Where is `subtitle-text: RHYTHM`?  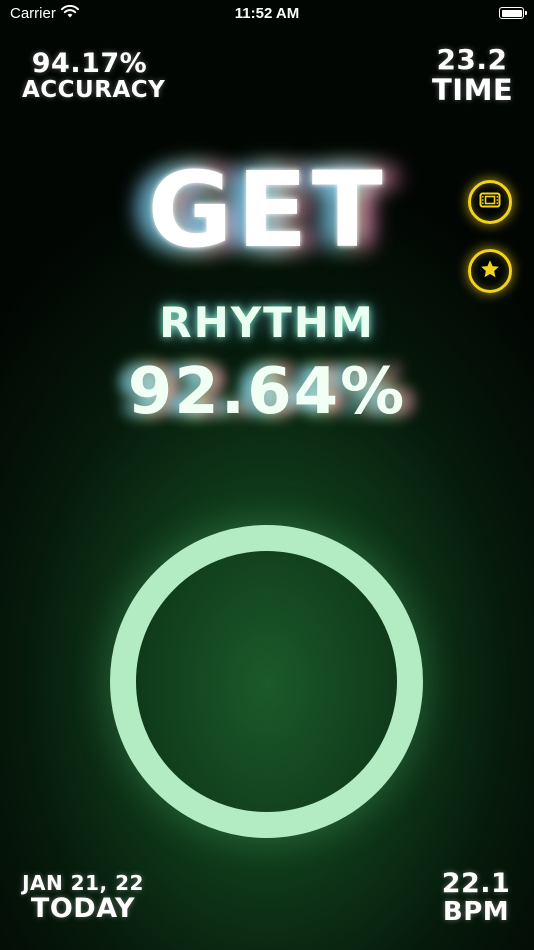 subtitle-text: RHYTHM is located at coordinates (267, 322).